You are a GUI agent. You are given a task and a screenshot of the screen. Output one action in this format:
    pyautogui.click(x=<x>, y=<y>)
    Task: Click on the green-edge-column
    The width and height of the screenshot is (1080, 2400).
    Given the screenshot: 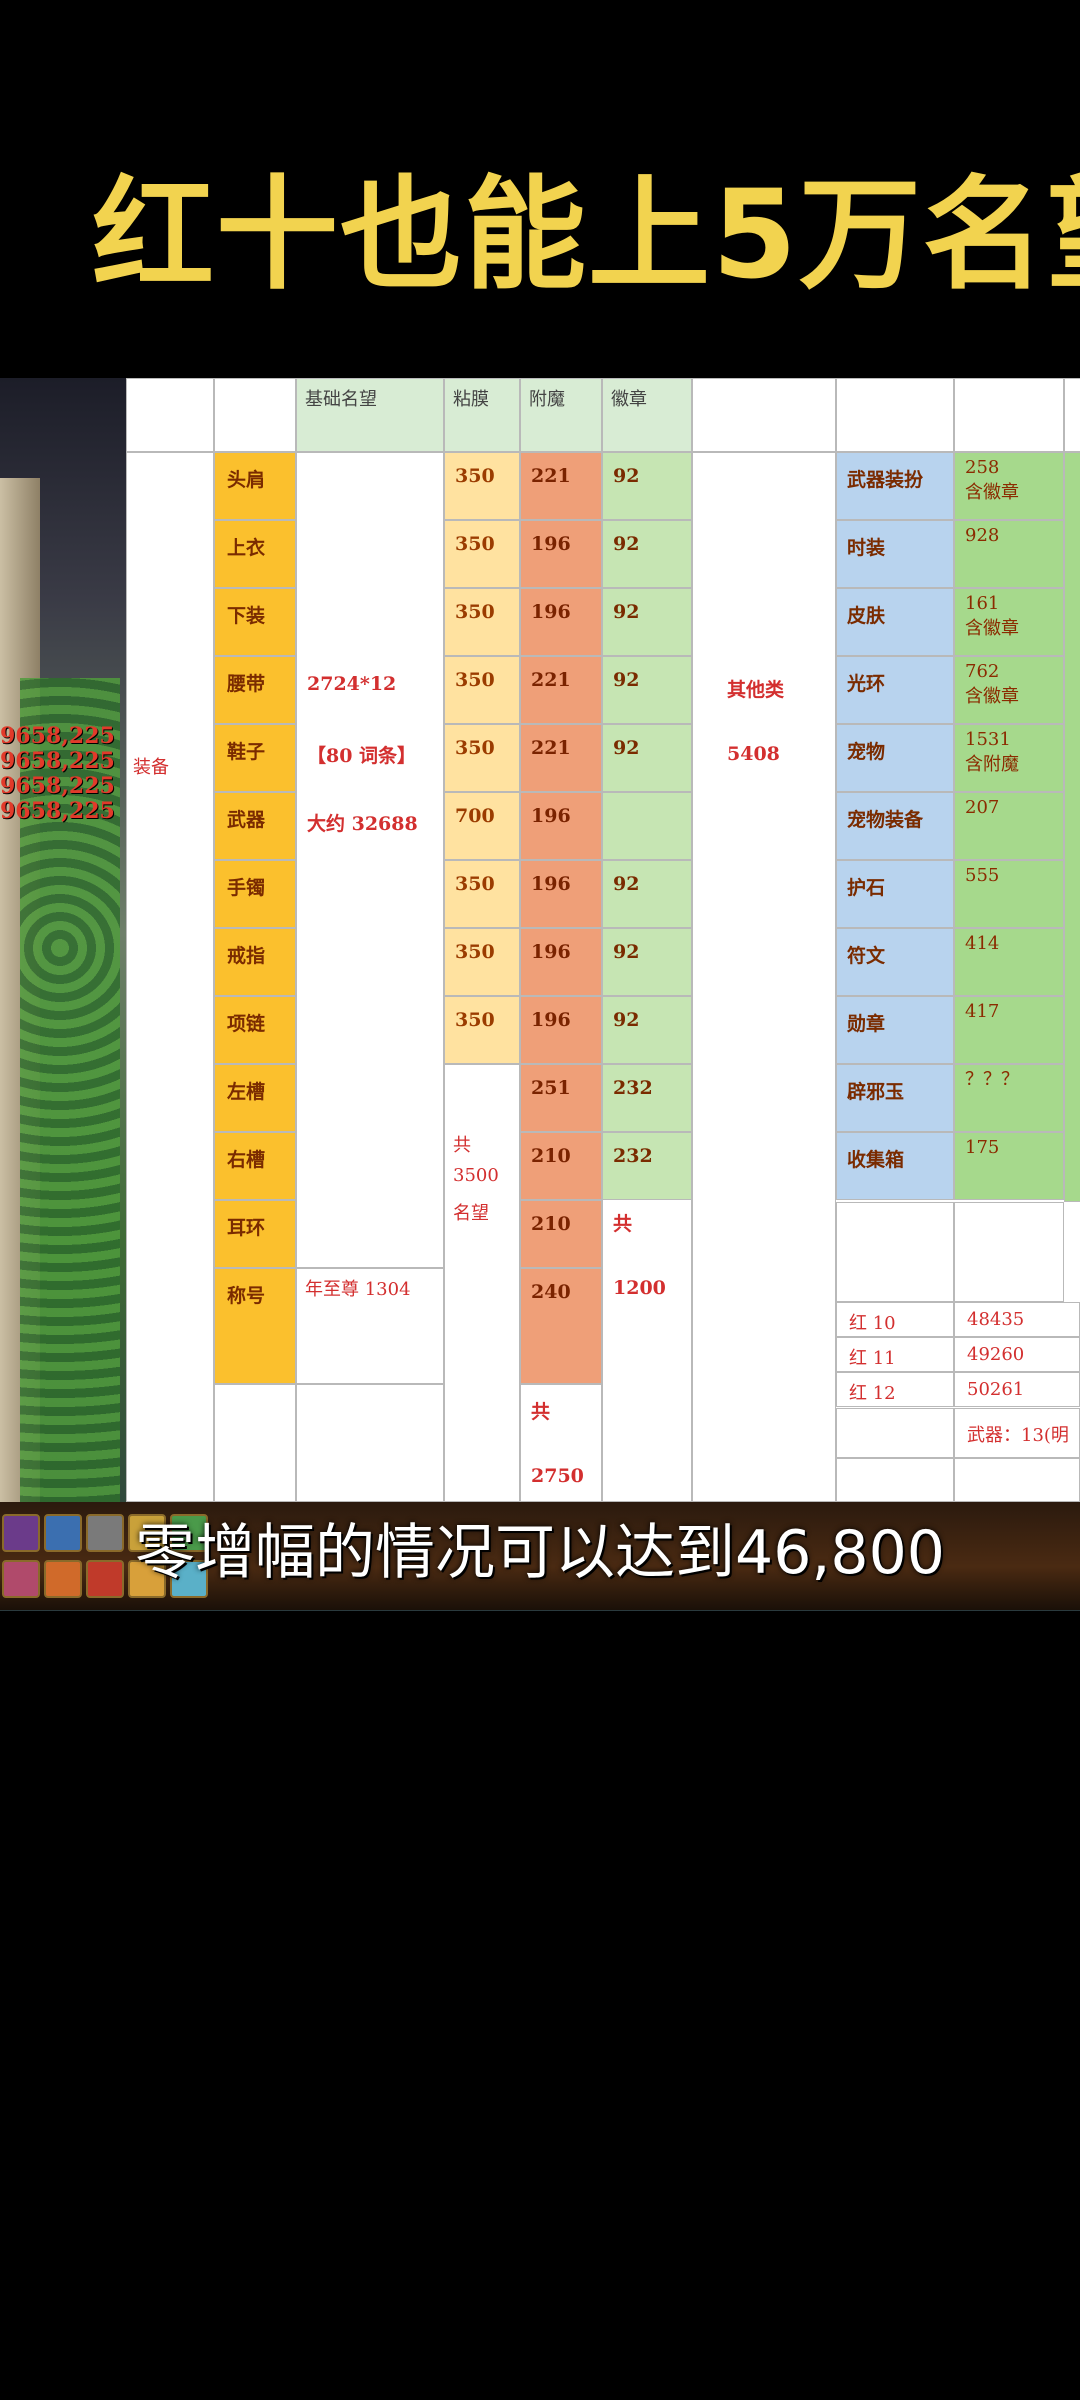 What is the action you would take?
    pyautogui.click(x=1072, y=827)
    